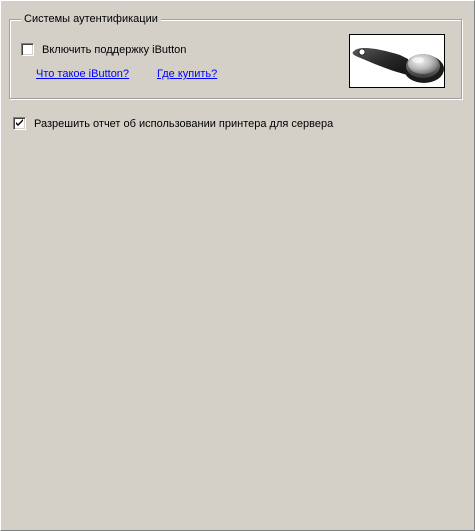  I want to click on ibutton-image, so click(397, 61).